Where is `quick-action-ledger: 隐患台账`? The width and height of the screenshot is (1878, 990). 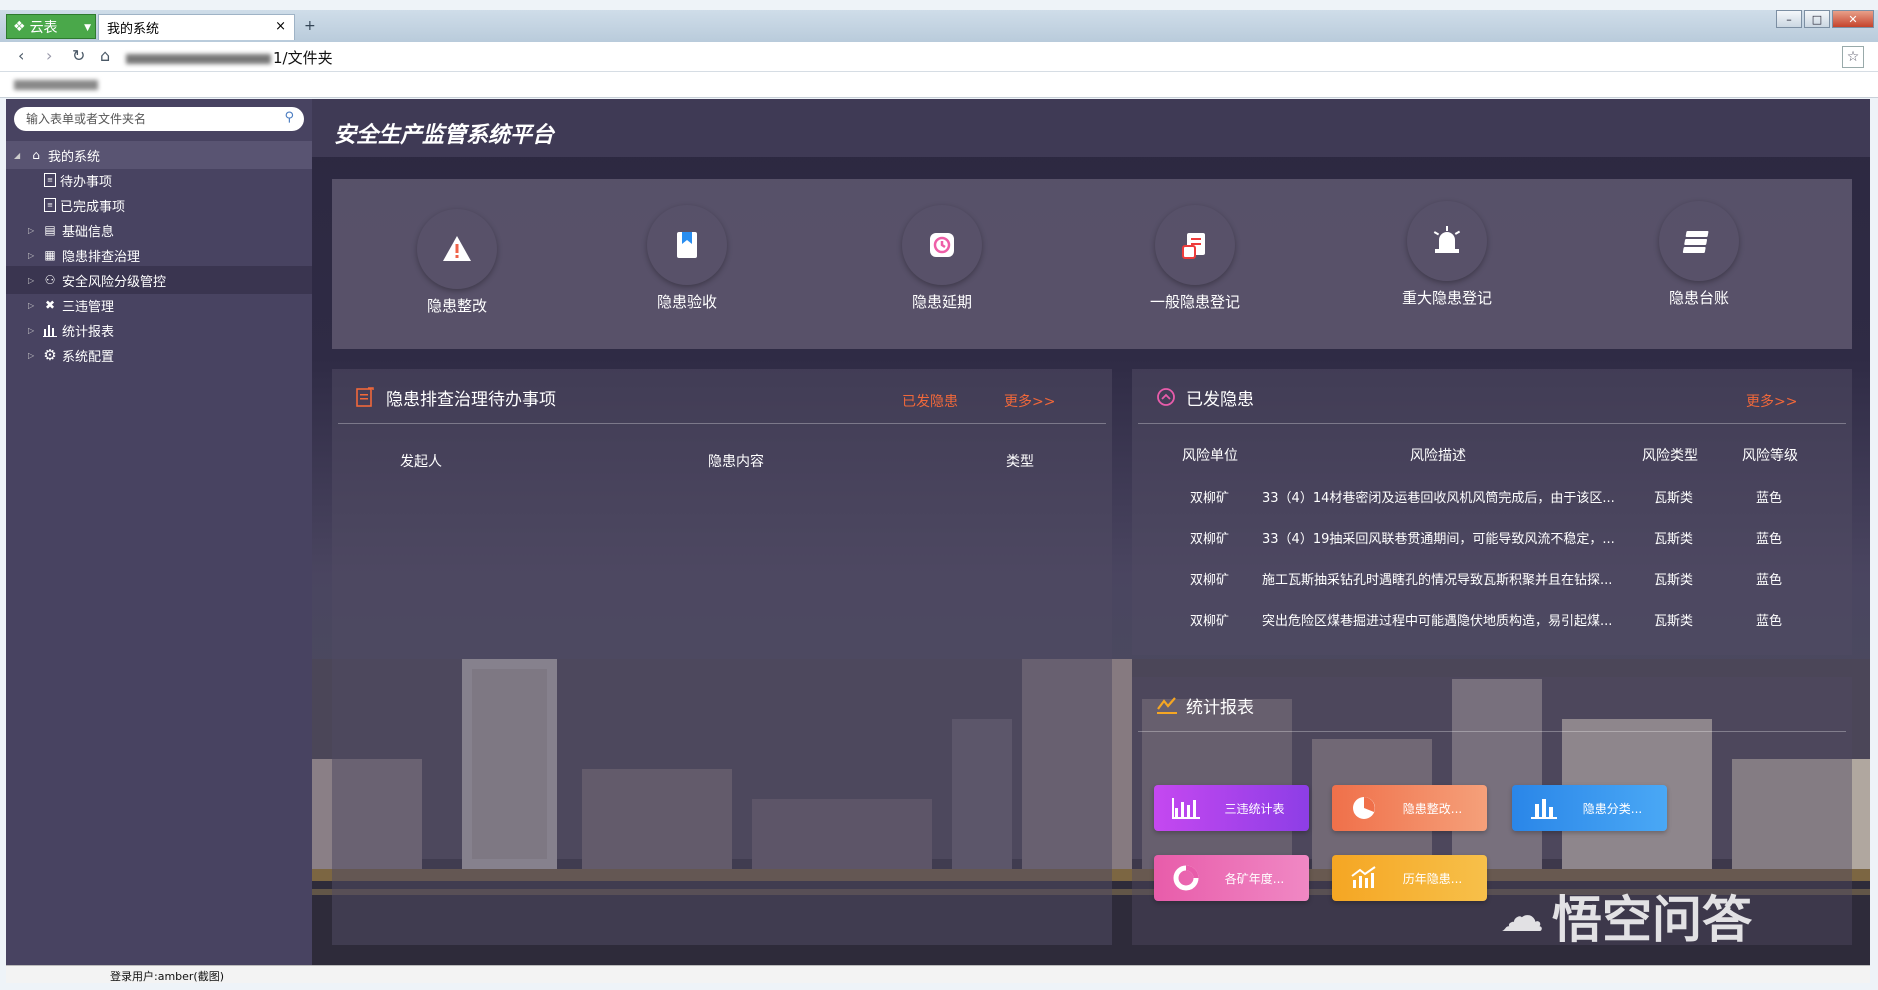
quick-action-ledger: 隐患台账 is located at coordinates (1699, 259).